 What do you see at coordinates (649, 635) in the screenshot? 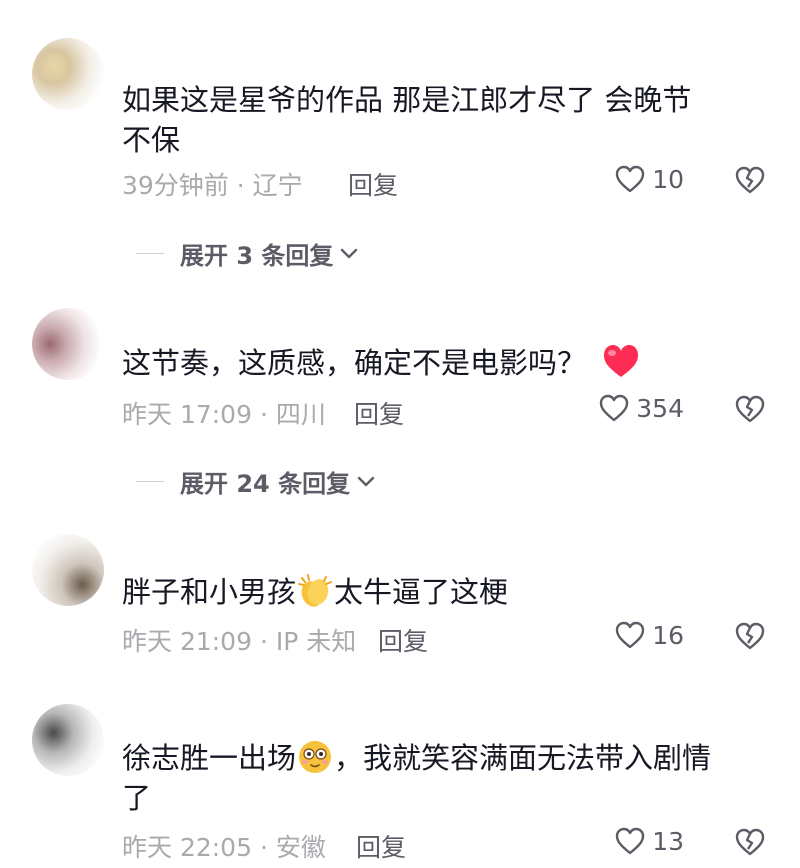
I see `like-button: 16` at bounding box center [649, 635].